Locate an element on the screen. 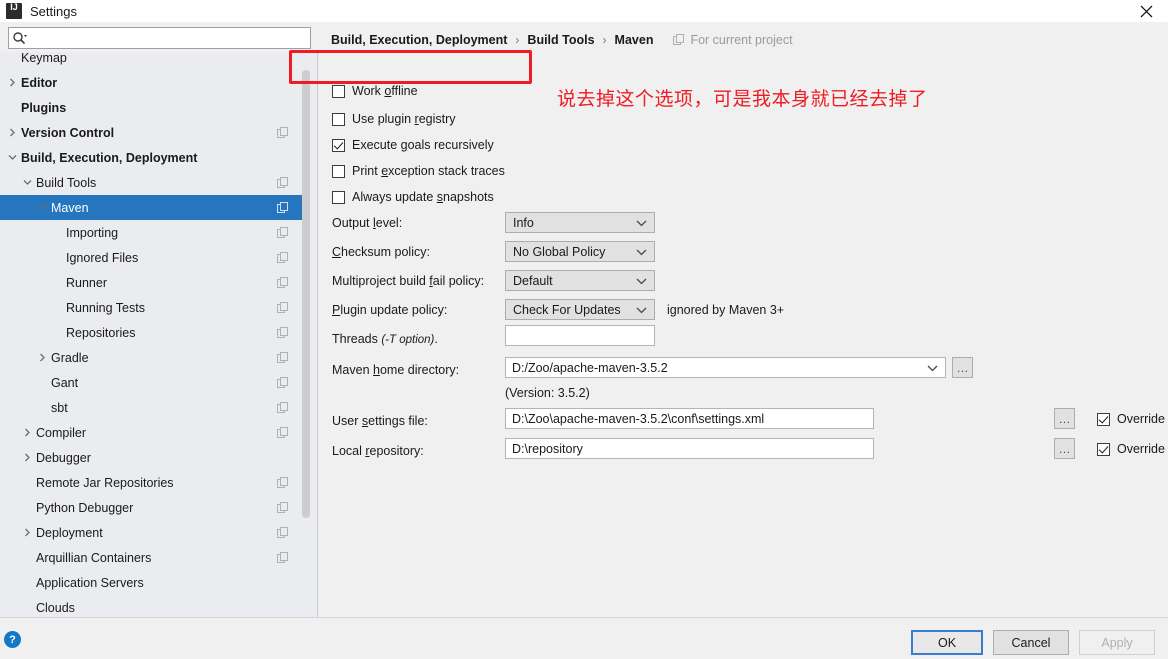 The image size is (1168, 659). print-exception-stack-traces-checkbox is located at coordinates (338, 171).